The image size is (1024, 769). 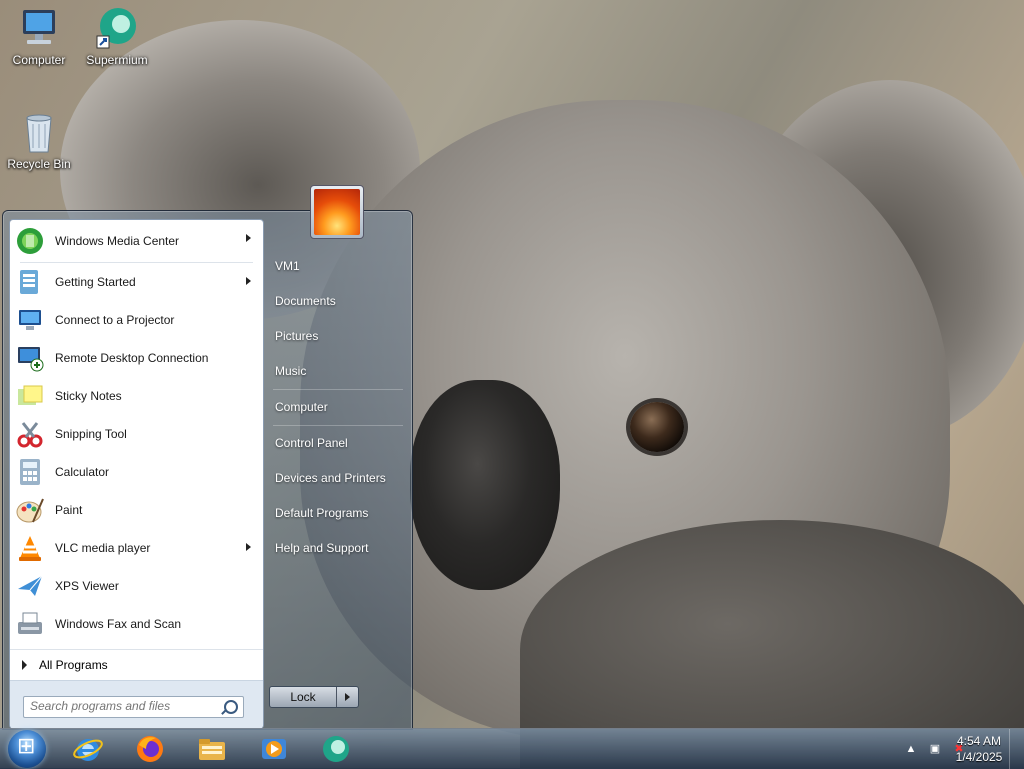 I want to click on program-item-calculator: Calculator, so click(x=136, y=472).